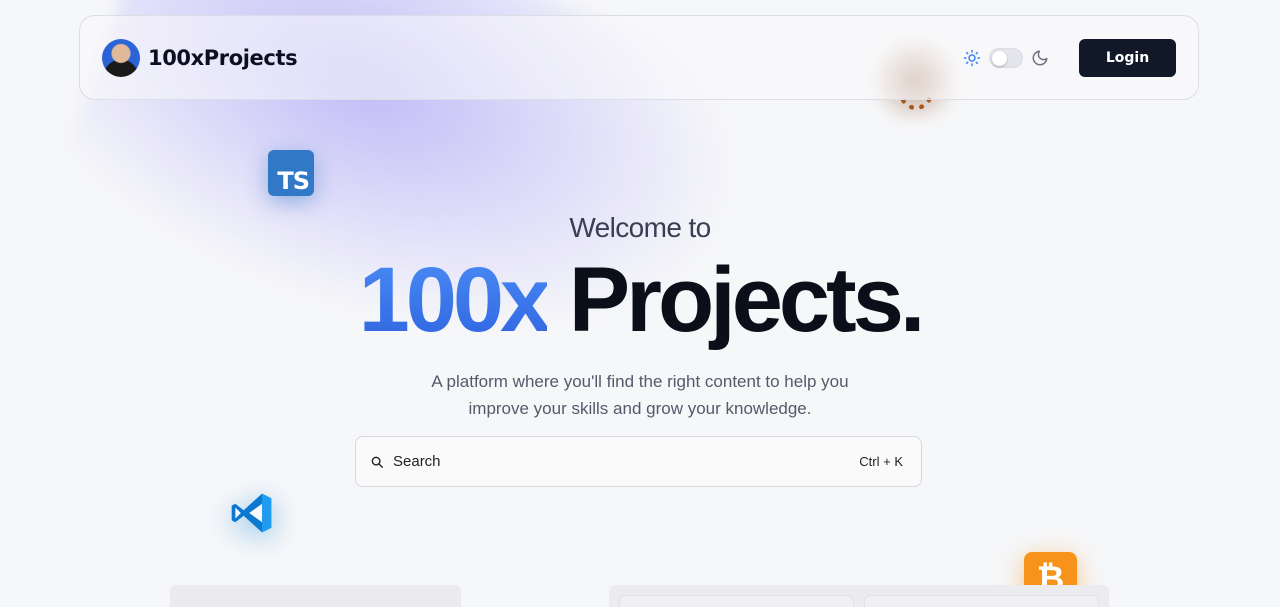 Image resolution: width=1280 pixels, height=607 pixels. What do you see at coordinates (1040, 57) in the screenshot?
I see `moon-icon` at bounding box center [1040, 57].